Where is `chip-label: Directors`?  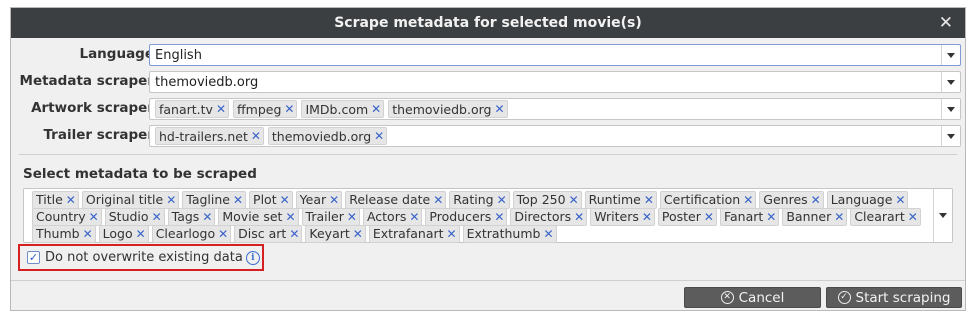
chip-label: Directors is located at coordinates (543, 216).